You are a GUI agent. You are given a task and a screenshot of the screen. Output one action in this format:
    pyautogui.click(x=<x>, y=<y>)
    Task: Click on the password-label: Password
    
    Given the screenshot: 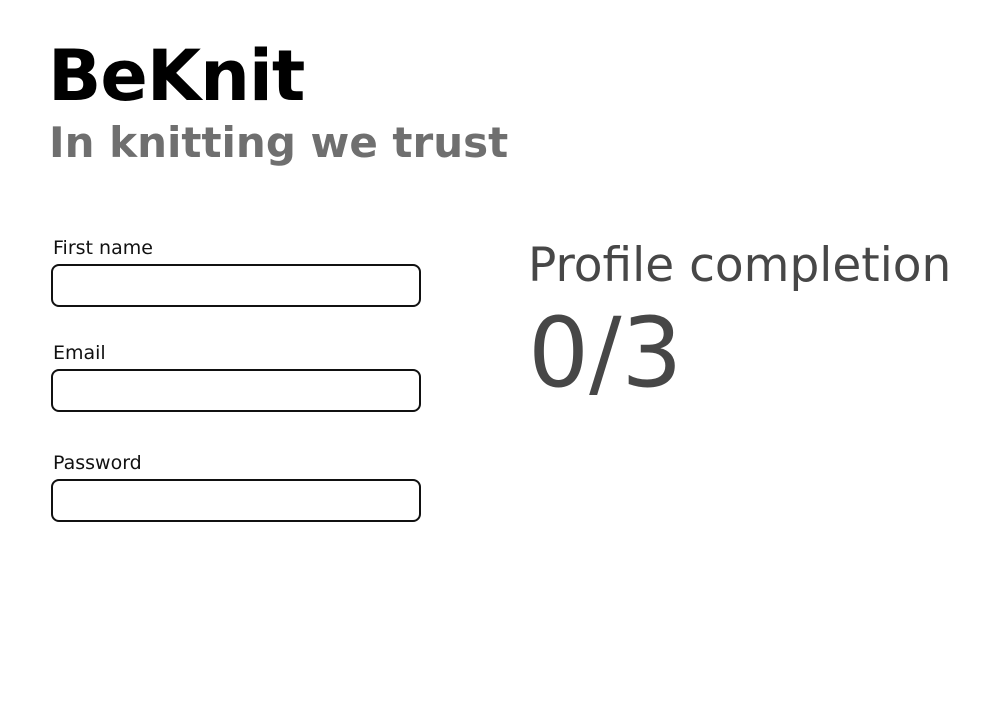 What is the action you would take?
    pyautogui.click(x=97, y=463)
    